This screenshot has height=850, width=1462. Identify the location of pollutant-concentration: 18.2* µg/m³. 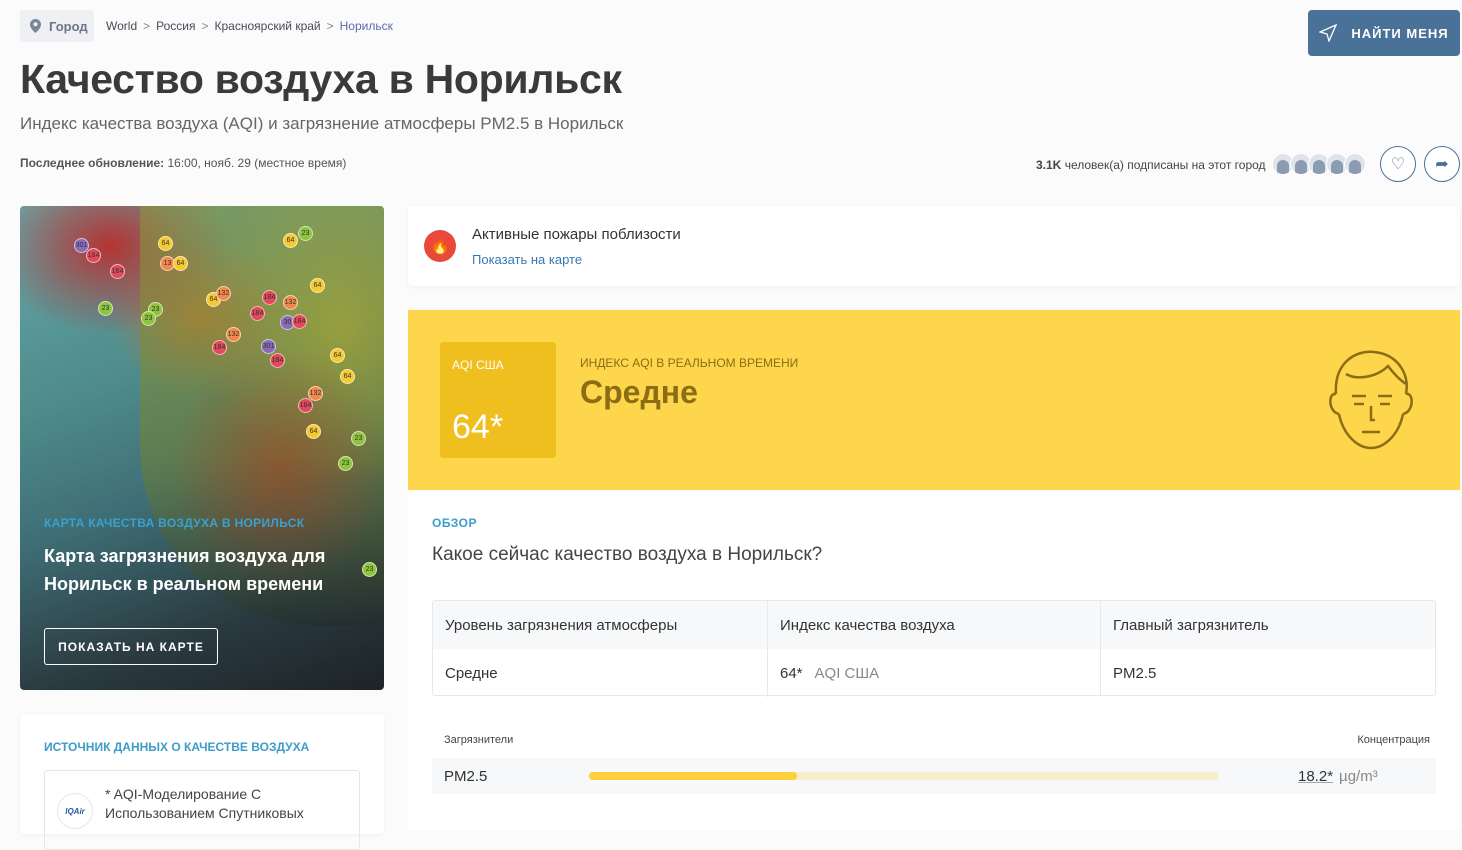
(1338, 776).